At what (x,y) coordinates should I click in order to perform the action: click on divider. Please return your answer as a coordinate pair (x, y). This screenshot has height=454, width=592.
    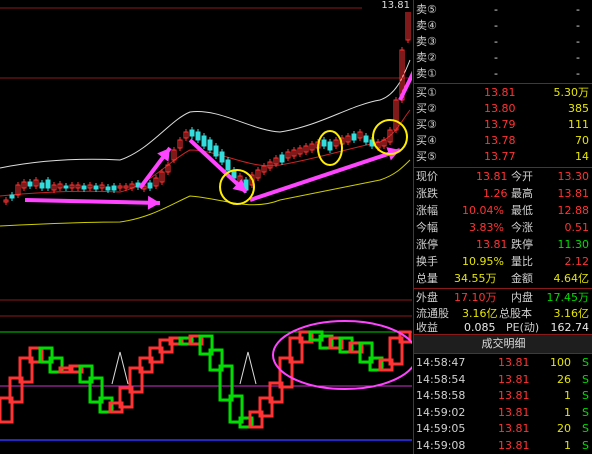
    Looking at the image, I should click on (503, 288).